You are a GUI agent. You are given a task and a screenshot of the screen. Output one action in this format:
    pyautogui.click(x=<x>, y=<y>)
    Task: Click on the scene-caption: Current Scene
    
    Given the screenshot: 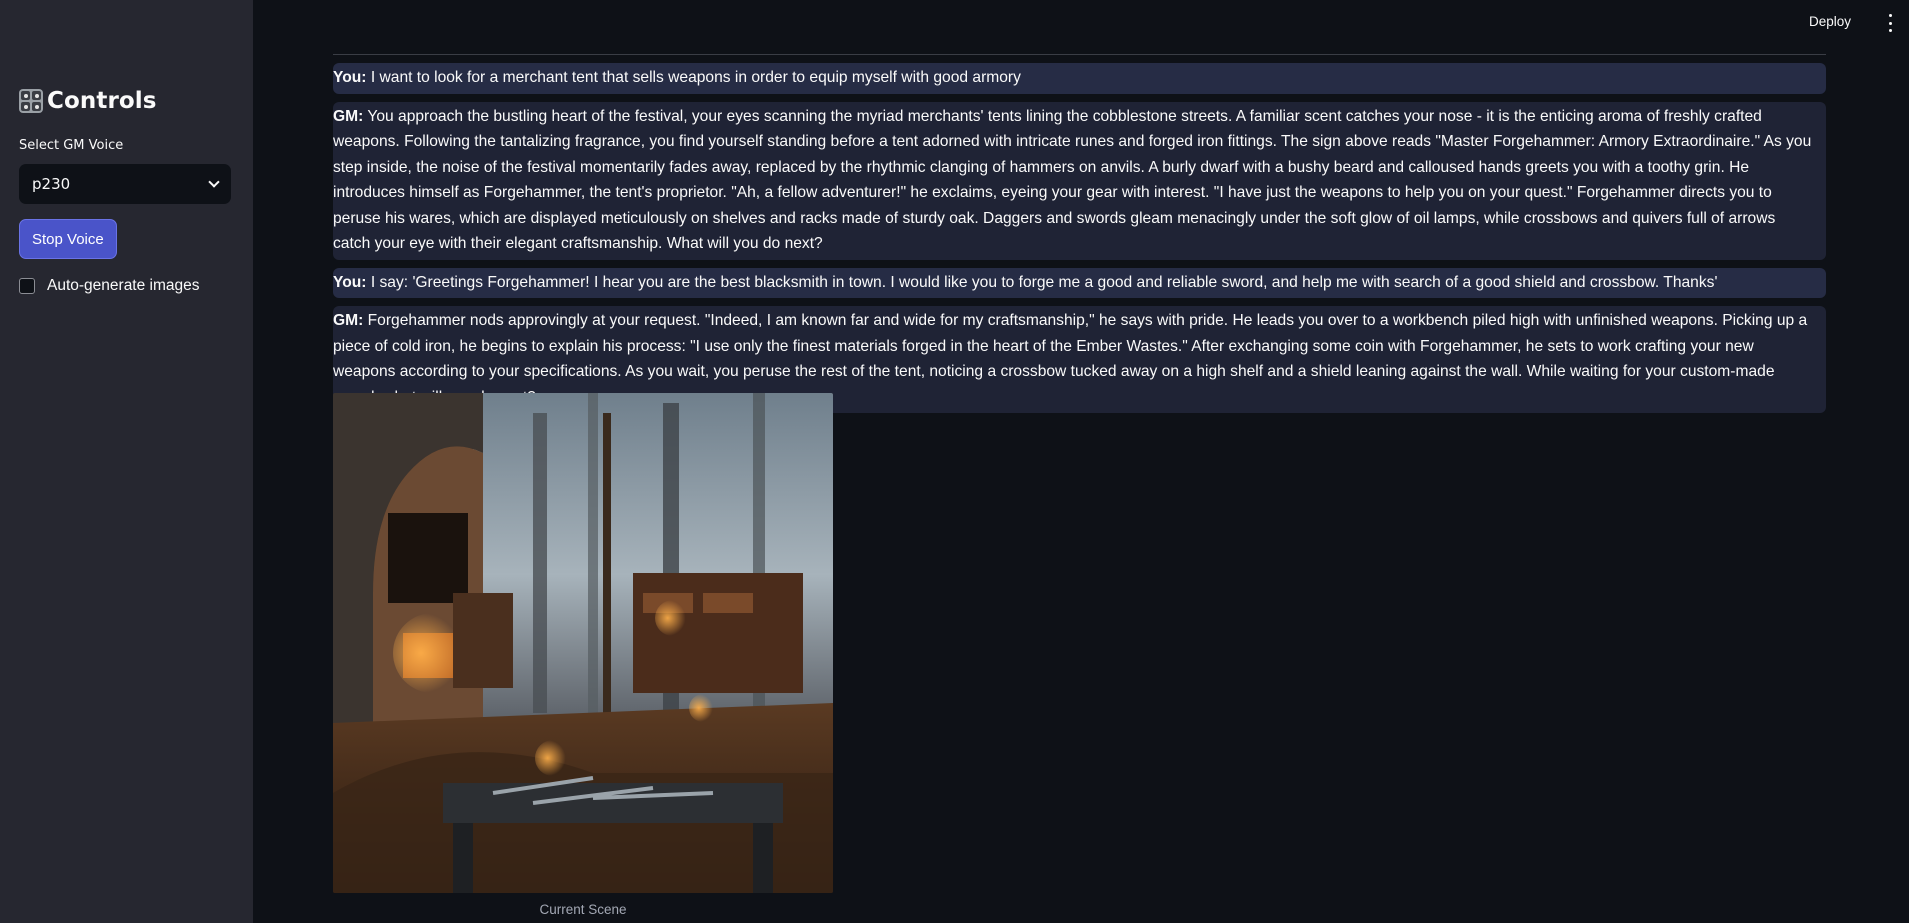 What is the action you would take?
    pyautogui.click(x=583, y=909)
    